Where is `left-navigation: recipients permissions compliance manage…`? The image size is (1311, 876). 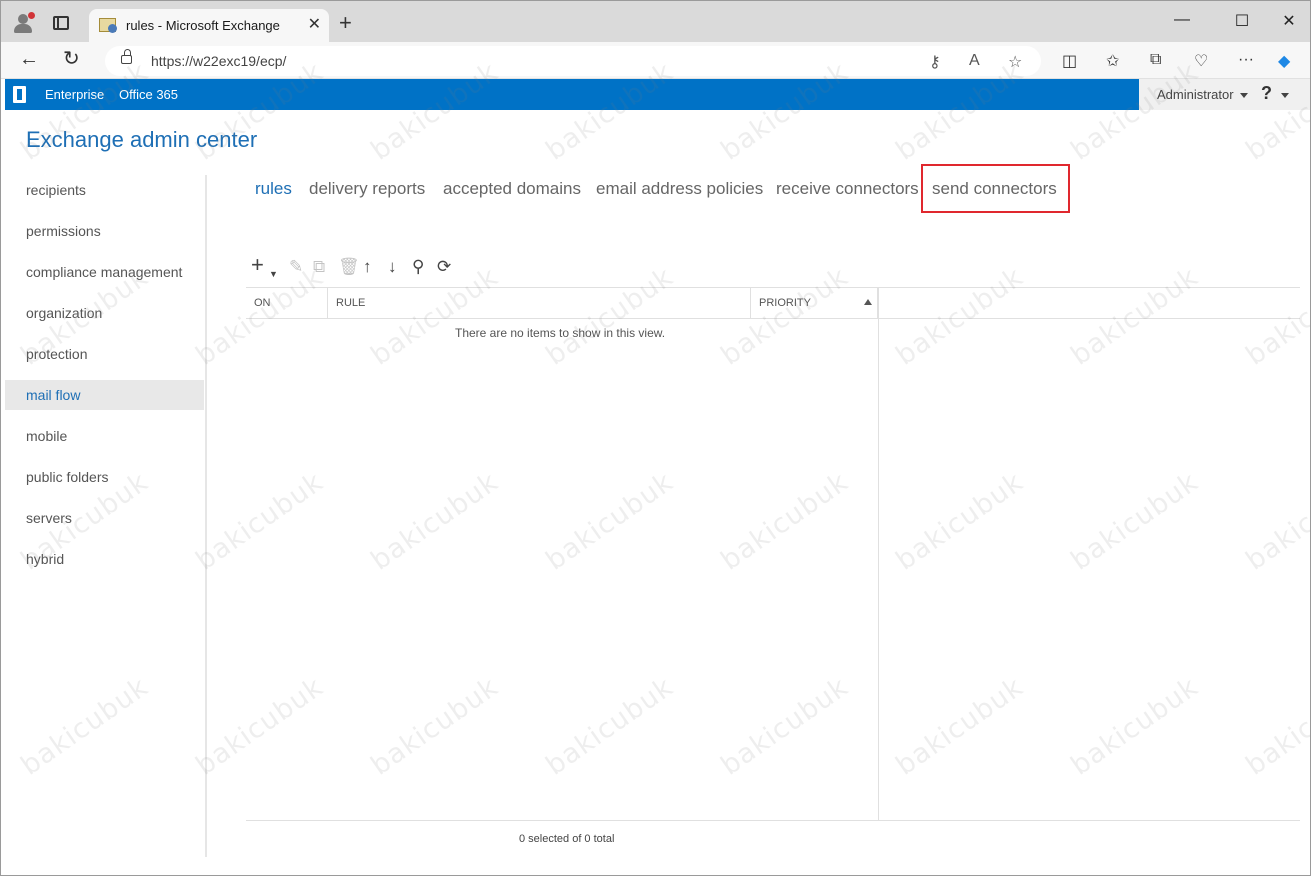 left-navigation: recipients permissions compliance manage… is located at coordinates (105, 516).